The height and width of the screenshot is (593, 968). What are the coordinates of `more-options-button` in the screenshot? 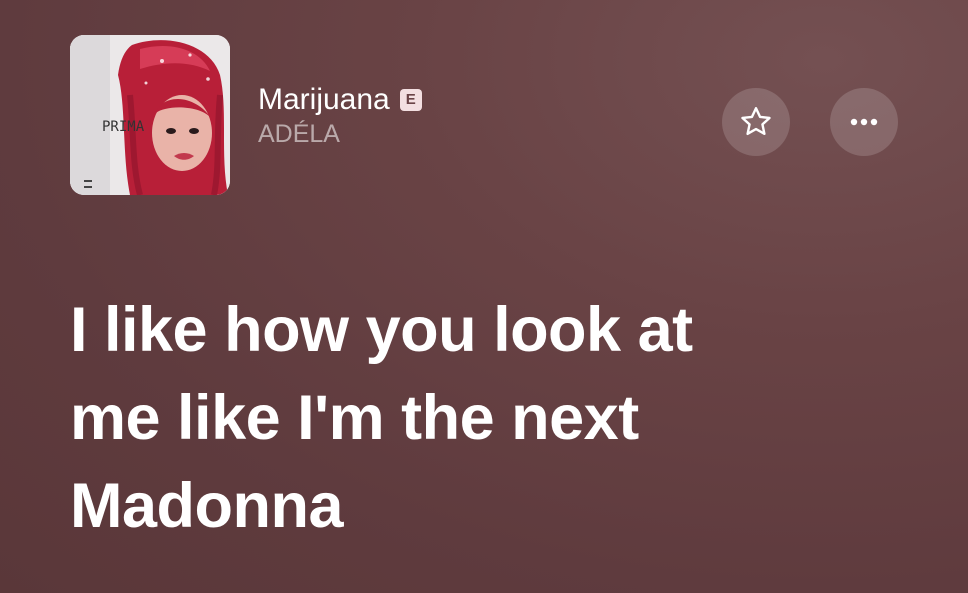 It's located at (864, 122).